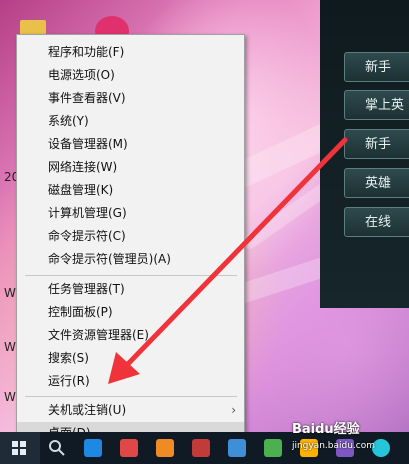 Image resolution: width=409 pixels, height=464 pixels. I want to click on watermark-text: Baidu经验, so click(325, 429).